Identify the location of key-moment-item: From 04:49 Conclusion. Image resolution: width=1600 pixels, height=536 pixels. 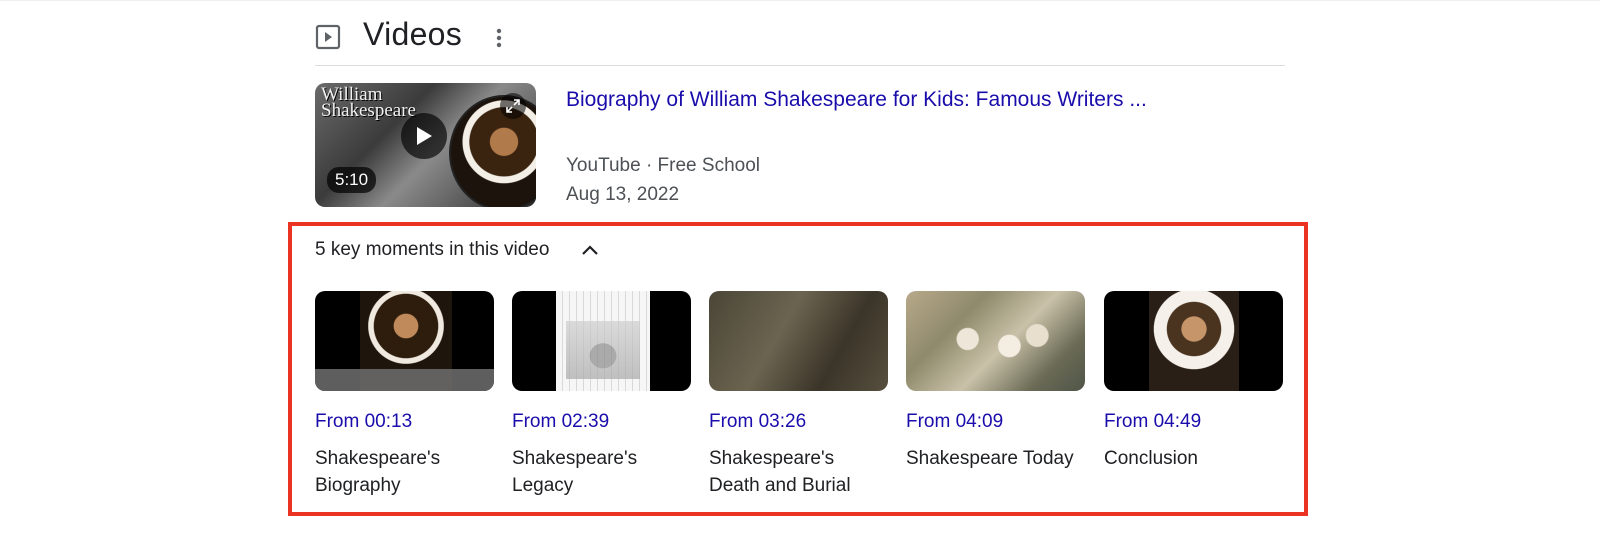
(1193, 381).